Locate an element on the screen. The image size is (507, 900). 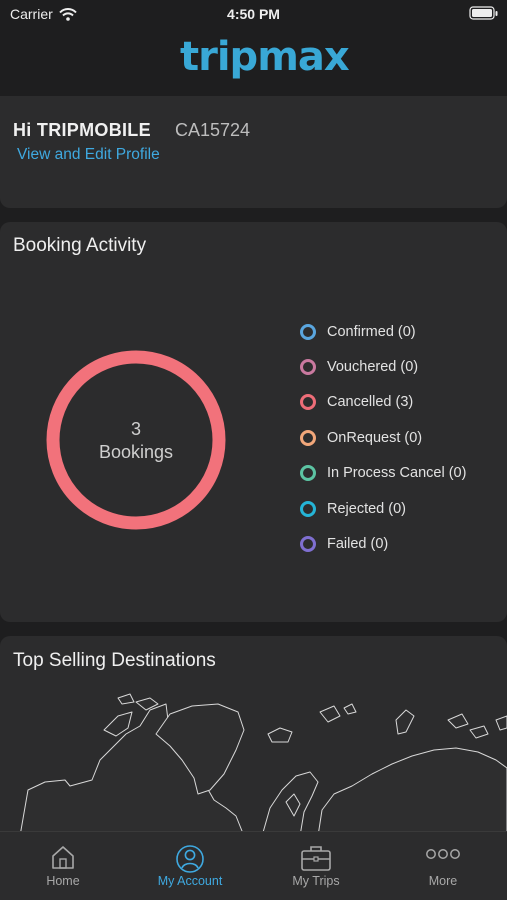
legend-item-confirmed: Confirmed (0) is located at coordinates (382, 331).